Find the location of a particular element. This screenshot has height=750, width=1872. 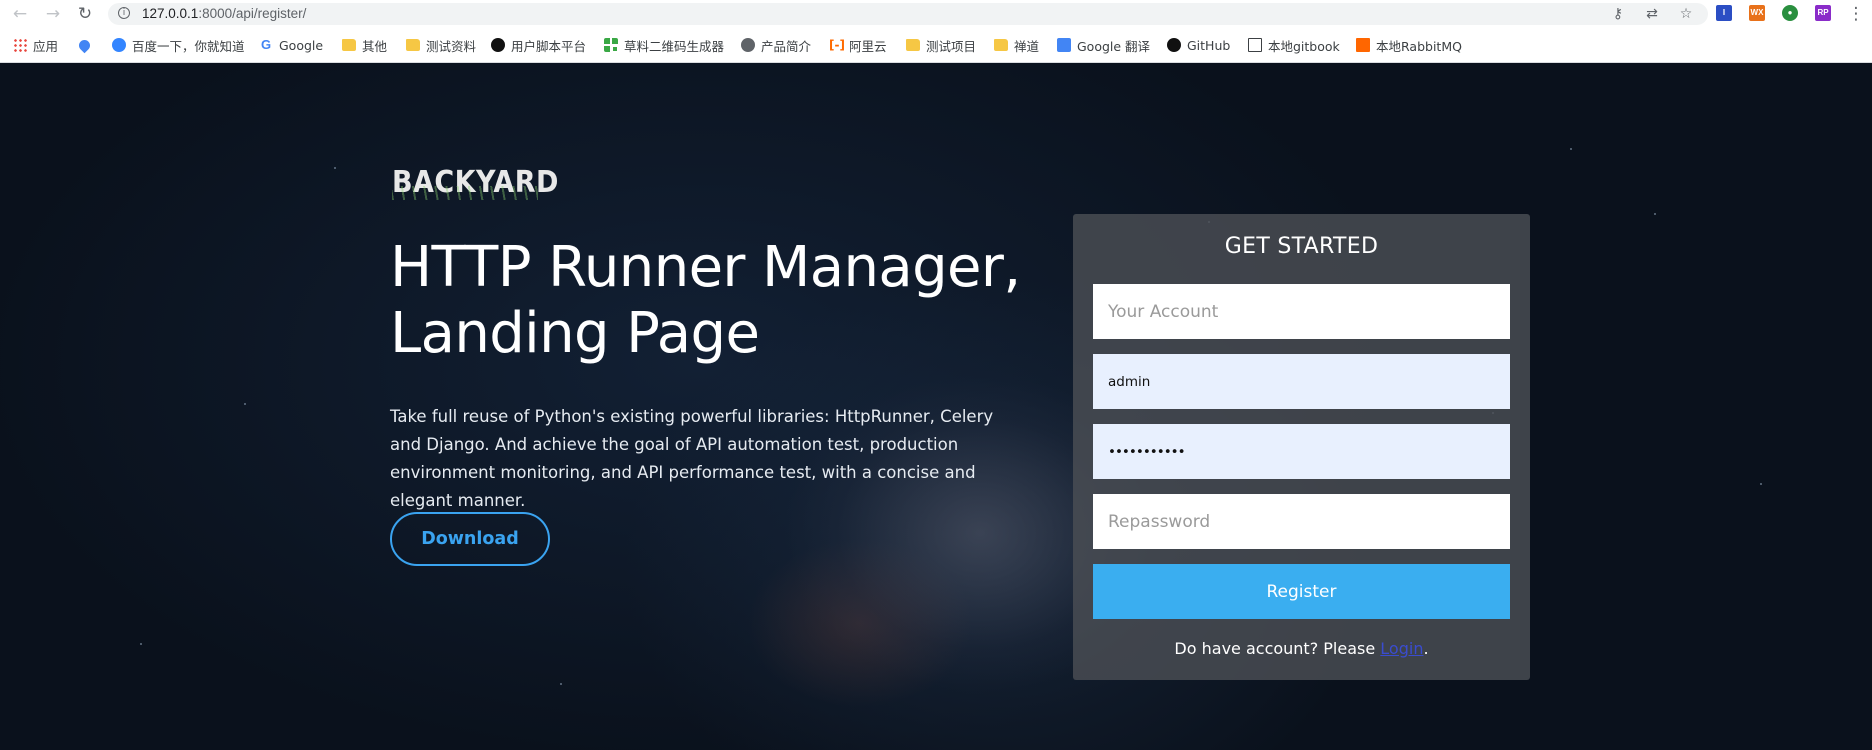

bookmark-item: 产品简介 is located at coordinates (776, 45).